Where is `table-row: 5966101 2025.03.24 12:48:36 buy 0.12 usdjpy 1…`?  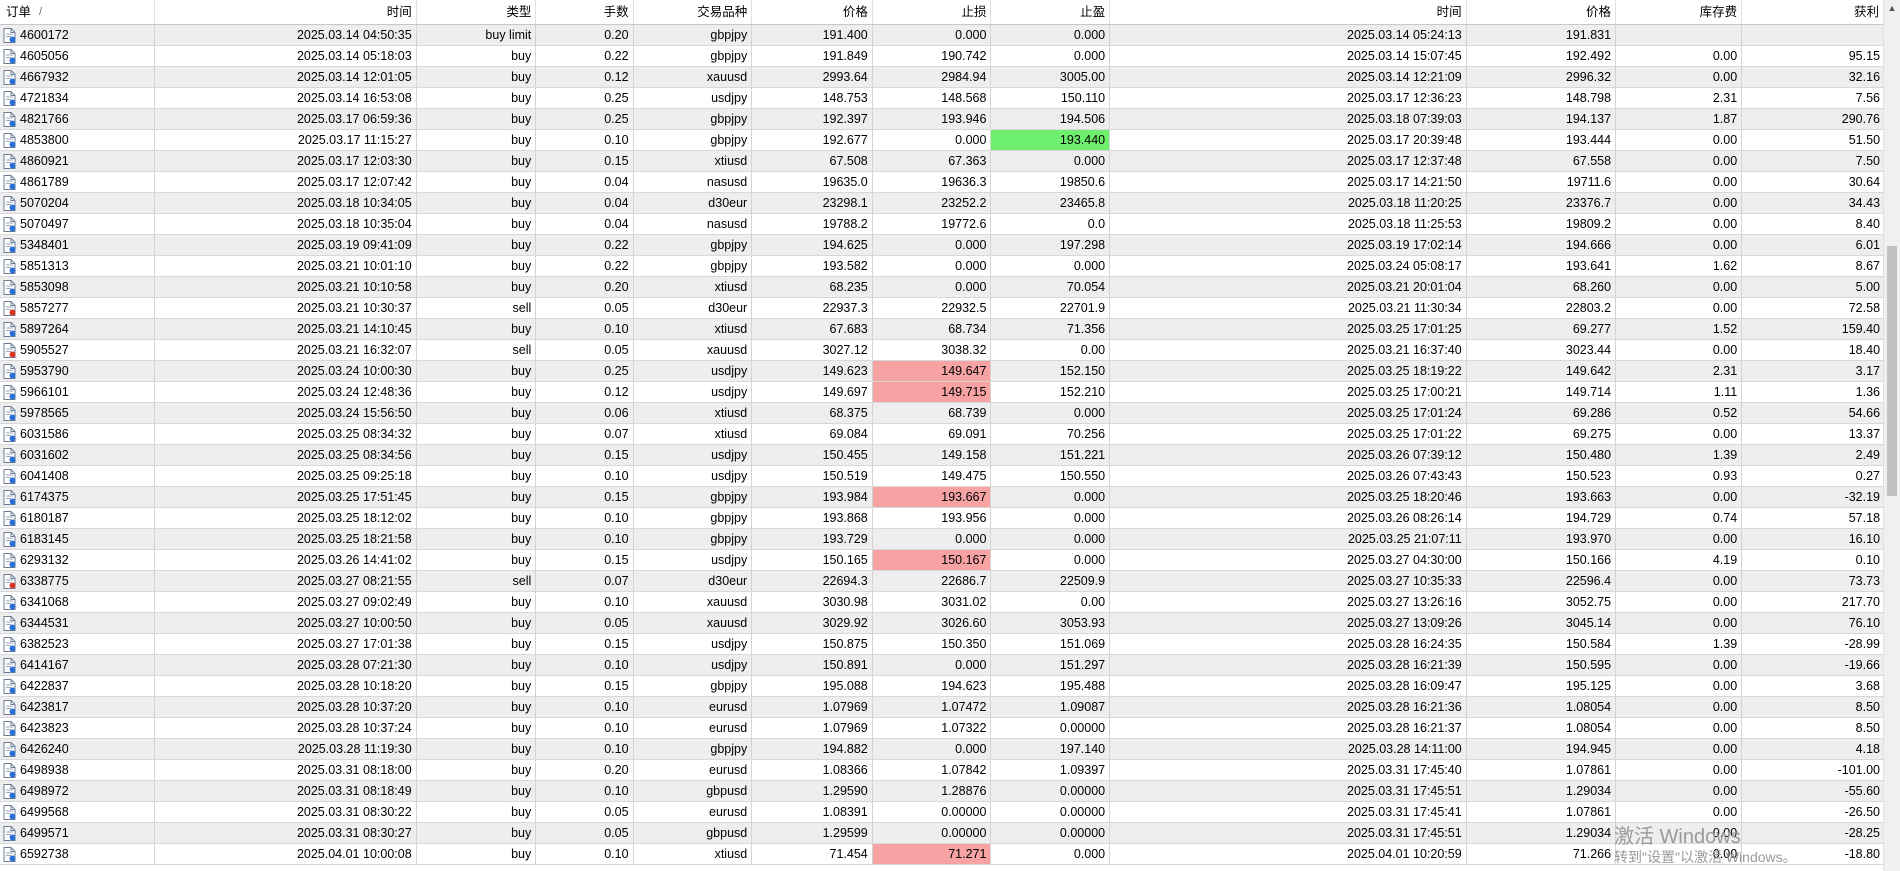
table-row: 5966101 2025.03.24 12:48:36 buy 0.12 usdjpy 1… is located at coordinates (942, 392).